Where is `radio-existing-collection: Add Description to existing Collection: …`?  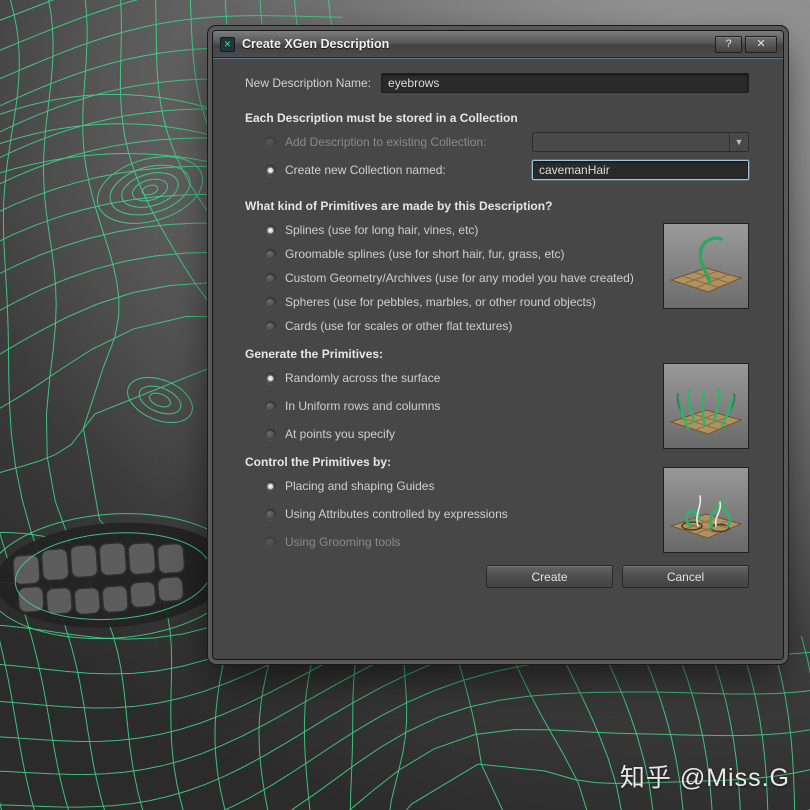 radio-existing-collection: Add Description to existing Collection: … is located at coordinates (507, 142).